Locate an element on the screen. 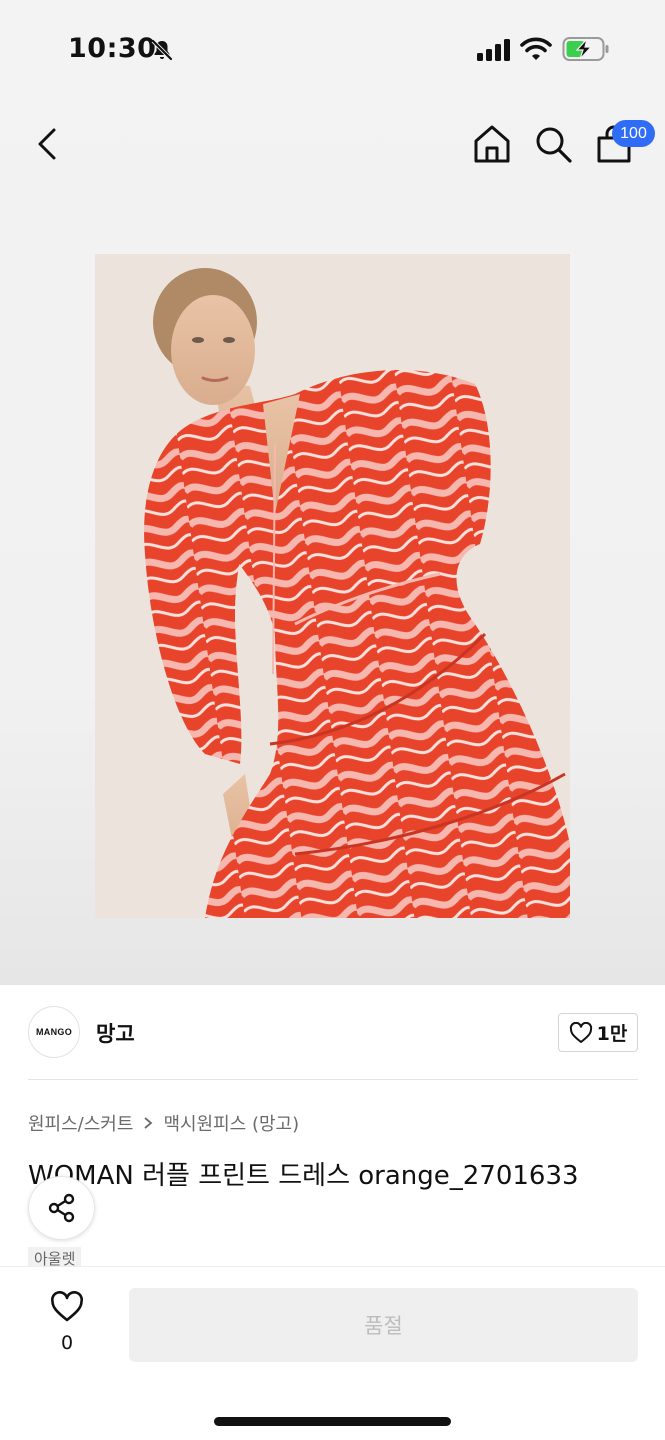  wishlist-heart-icon is located at coordinates (67, 1307).